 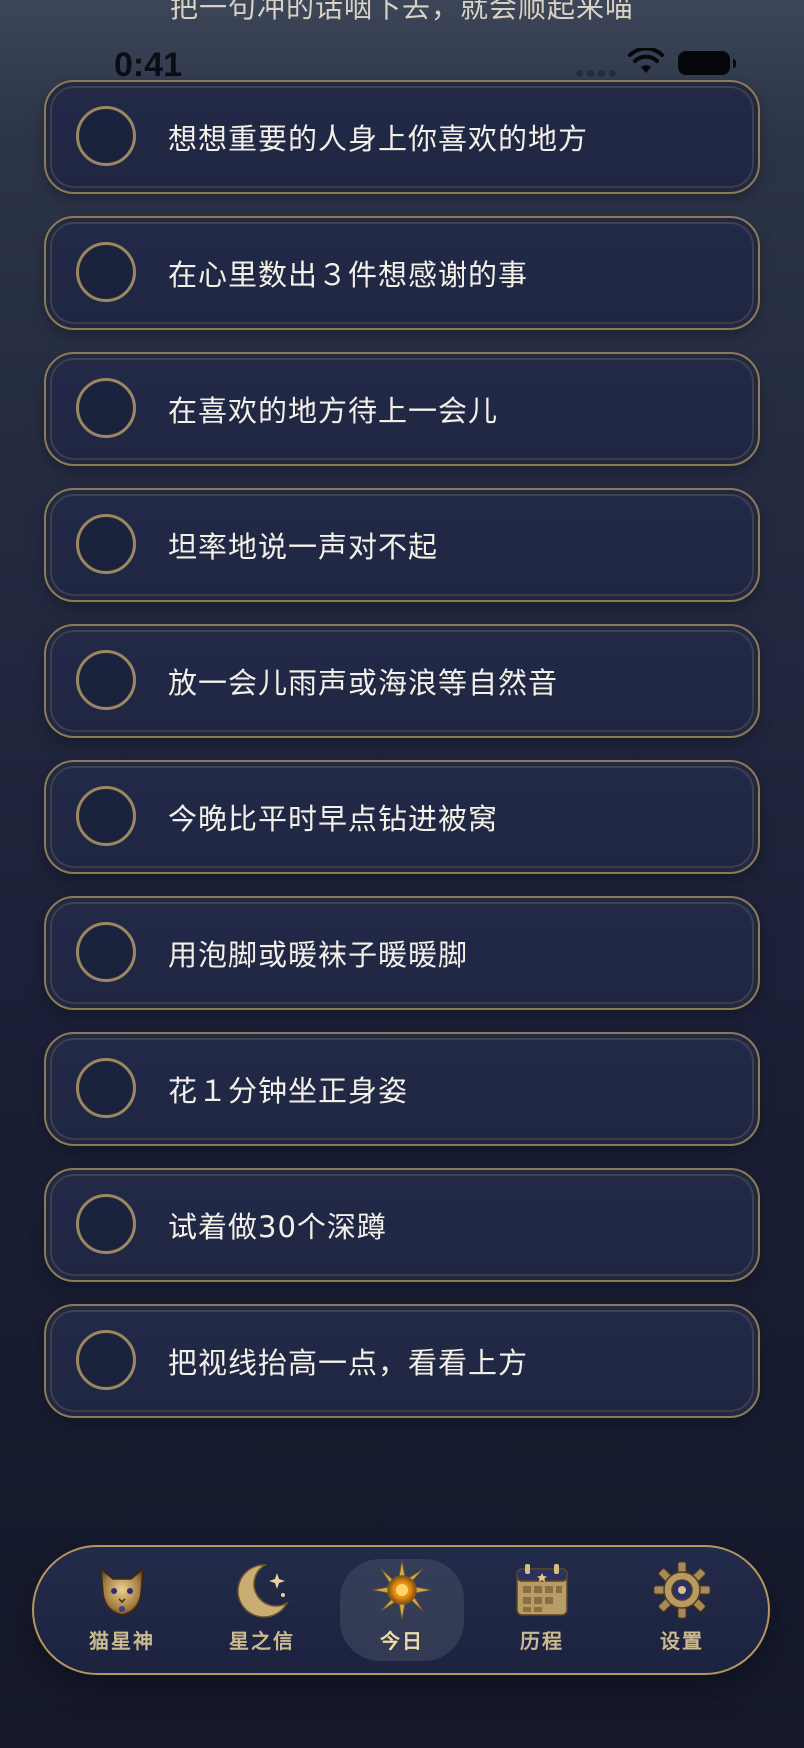 What do you see at coordinates (348, 1363) in the screenshot?
I see `task-label: 把视线抬高一点，看看上方` at bounding box center [348, 1363].